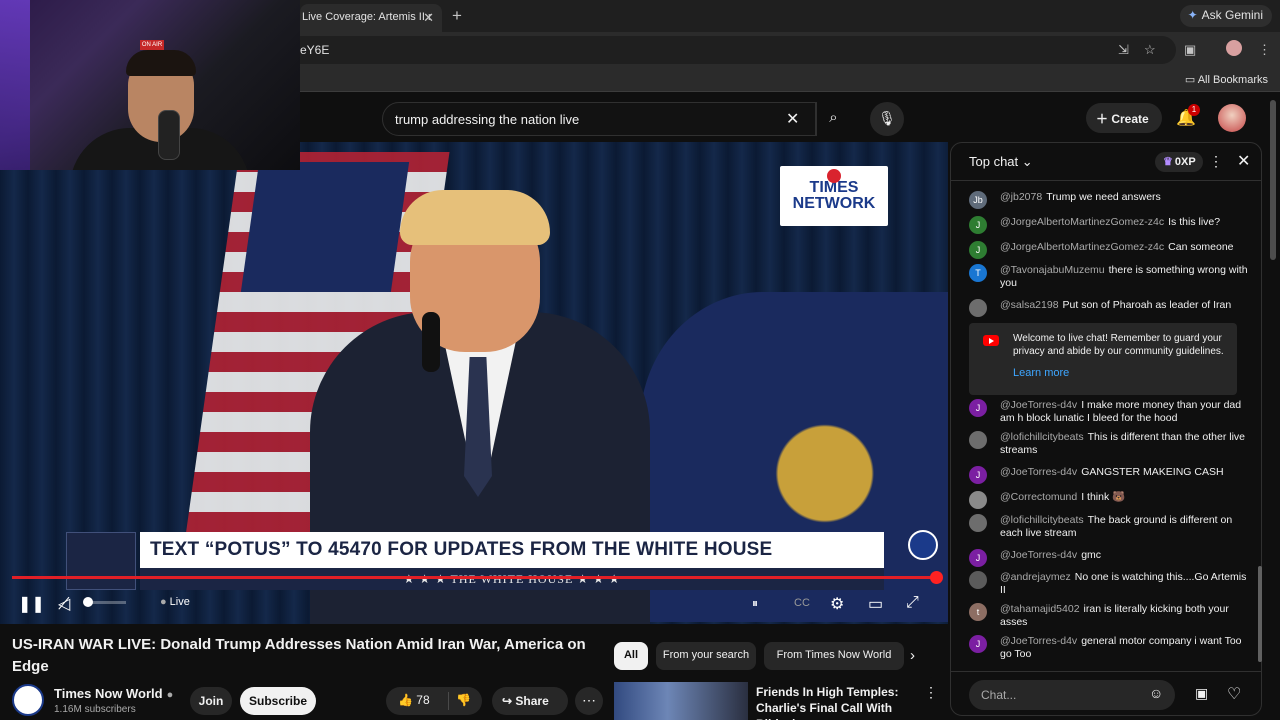 The image size is (1280, 720). I want to click on install-app-icon: ⇲, so click(1123, 50).